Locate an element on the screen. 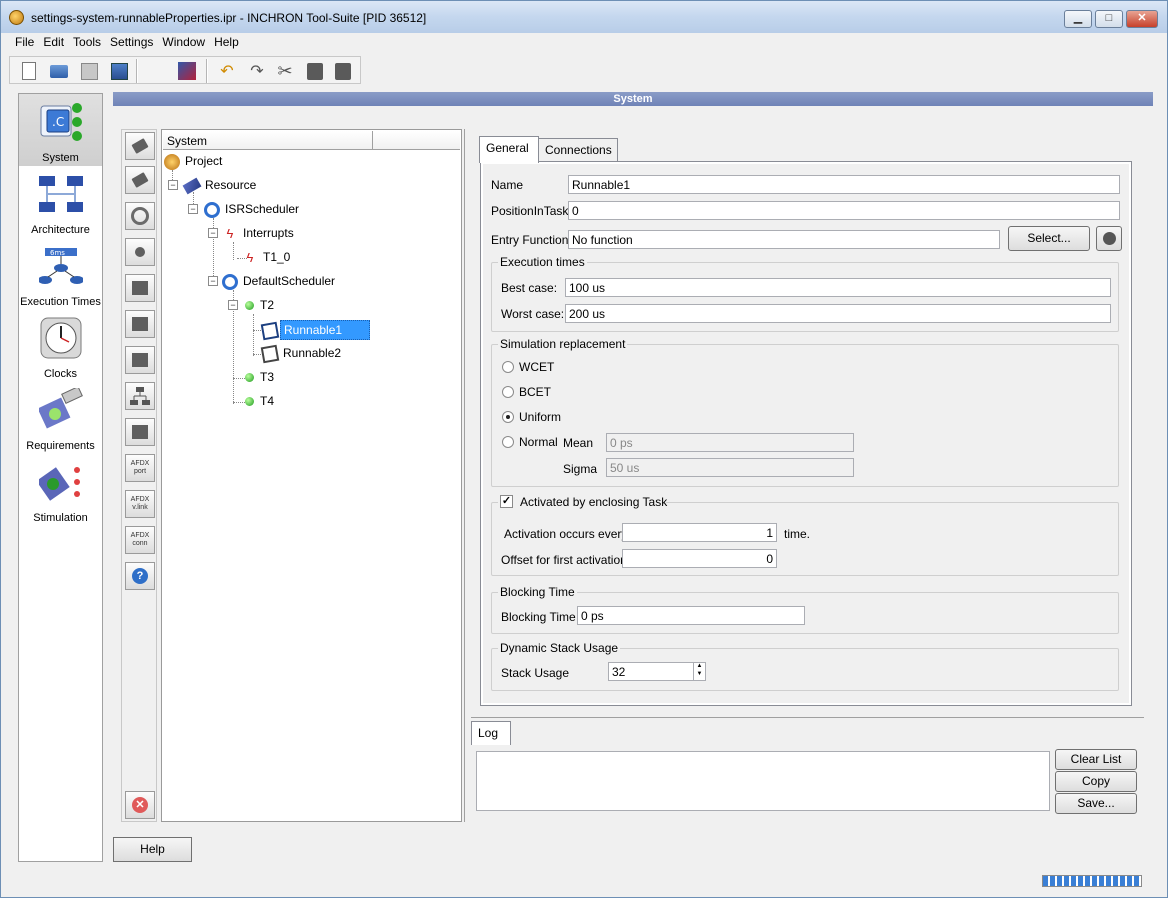 The height and width of the screenshot is (898, 1168). task-icon is located at coordinates (249, 402).